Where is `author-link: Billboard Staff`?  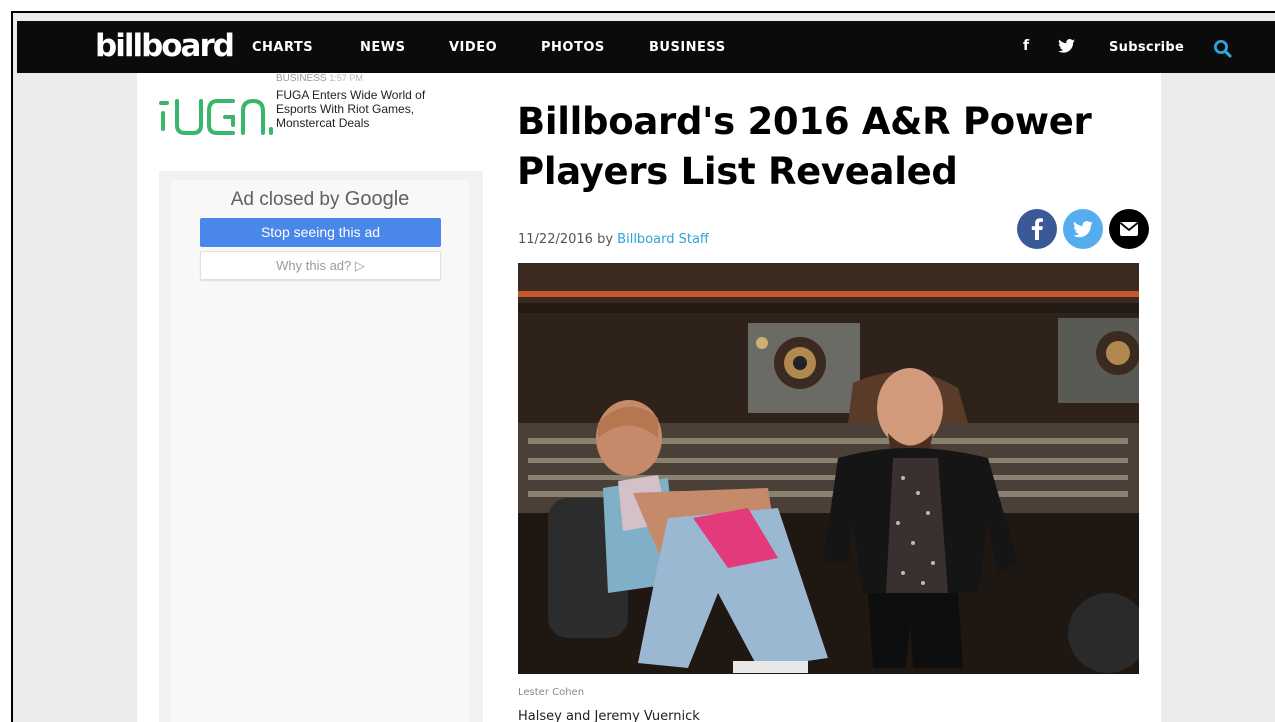 author-link: Billboard Staff is located at coordinates (663, 239).